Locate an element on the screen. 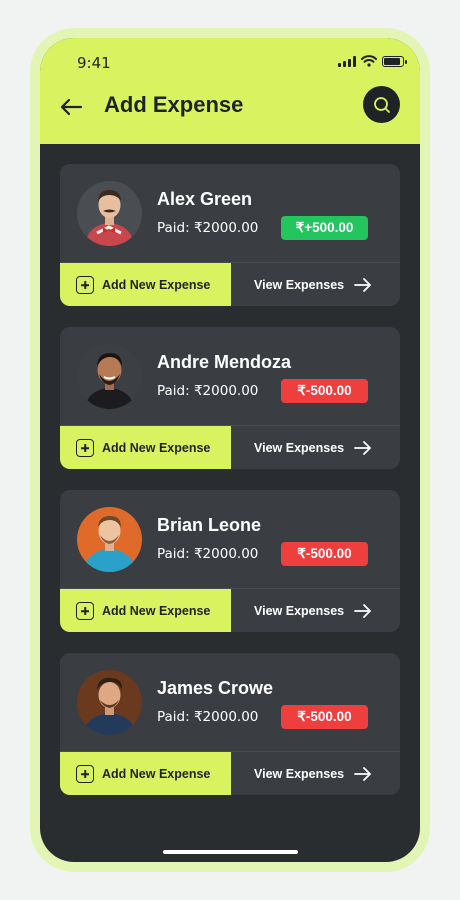  search-button is located at coordinates (381, 104).